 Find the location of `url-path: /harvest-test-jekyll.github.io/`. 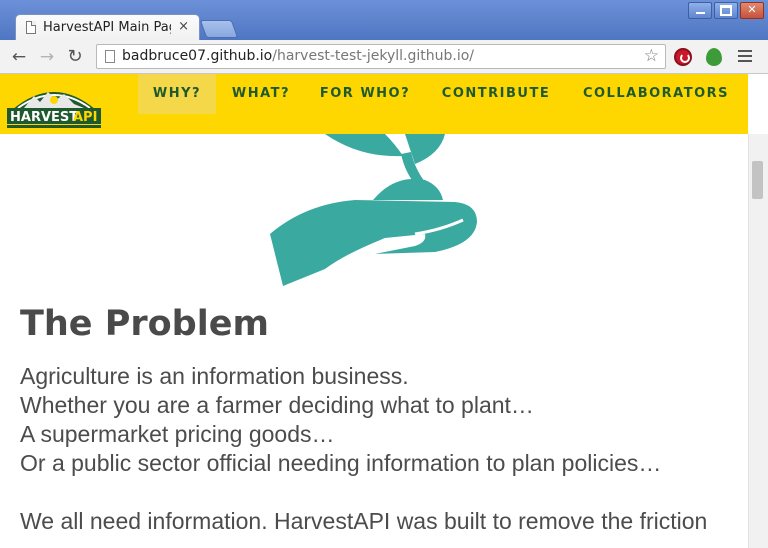

url-path: /harvest-test-jekyll.github.io/ is located at coordinates (373, 56).